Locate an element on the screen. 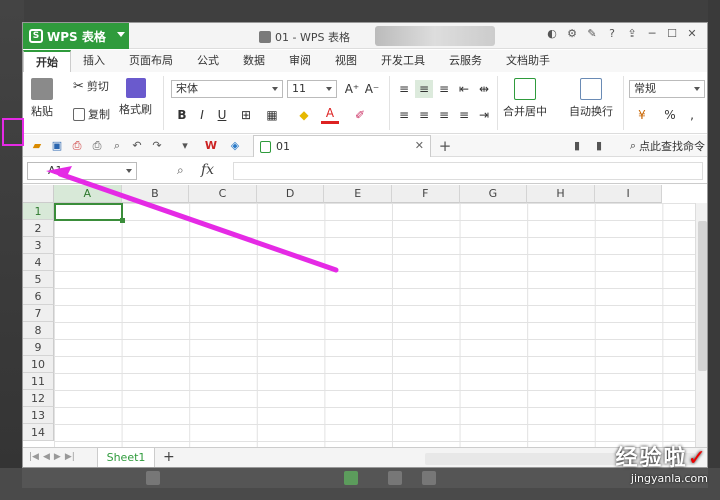 This screenshot has width=720, height=500. clear-format-icon: ✐ is located at coordinates (360, 115).